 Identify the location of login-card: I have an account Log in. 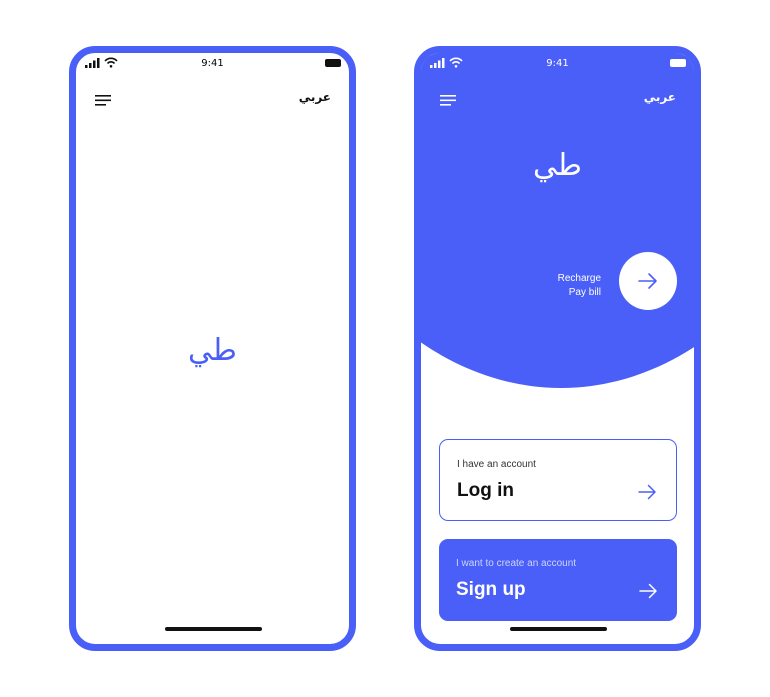
(558, 480).